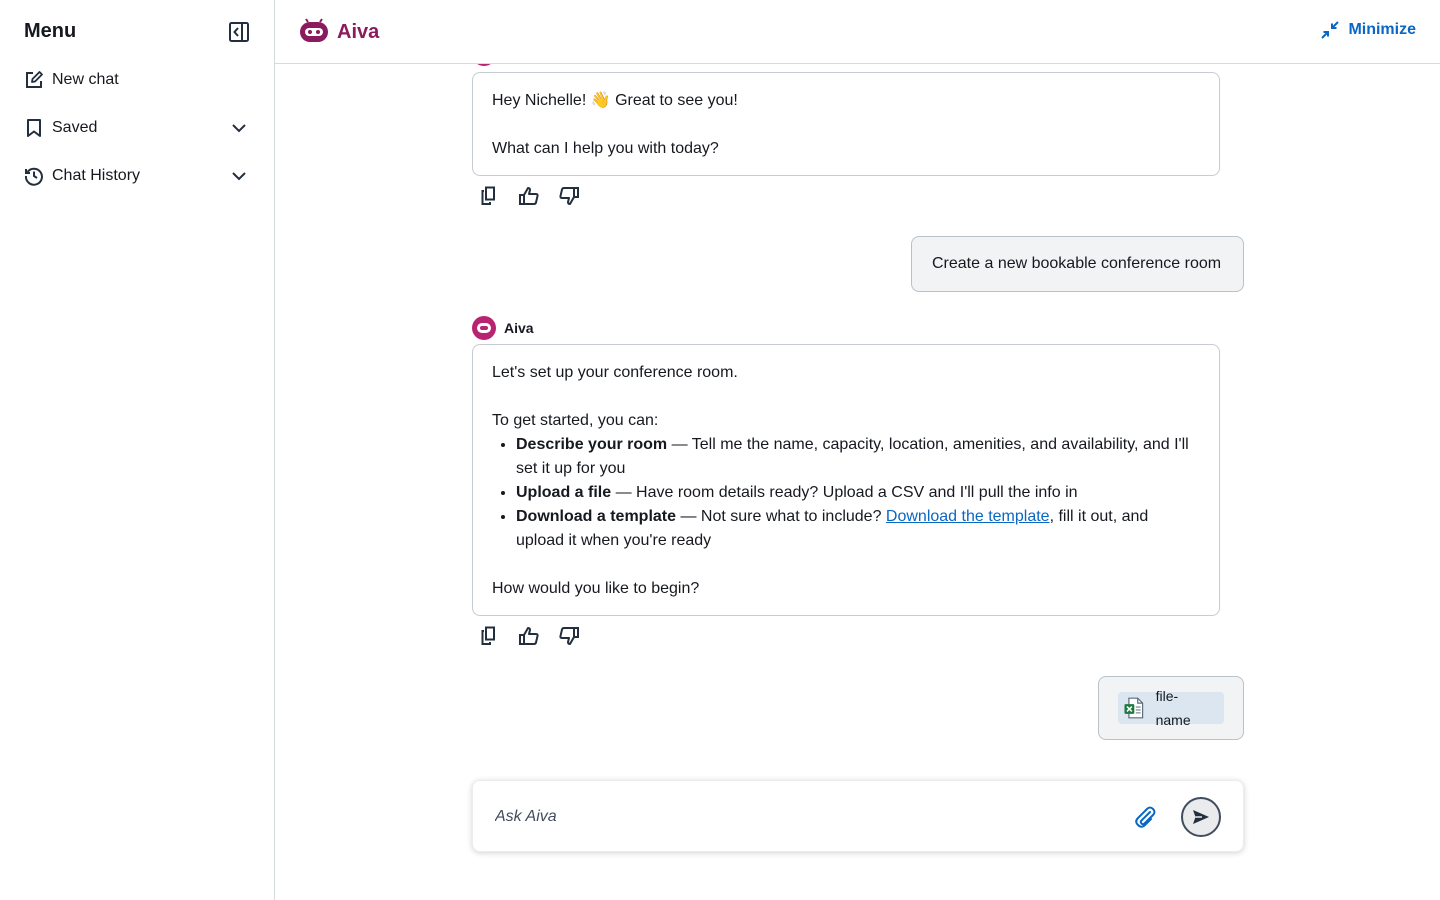 The width and height of the screenshot is (1440, 900). I want to click on minimize-icon, so click(1330, 30).